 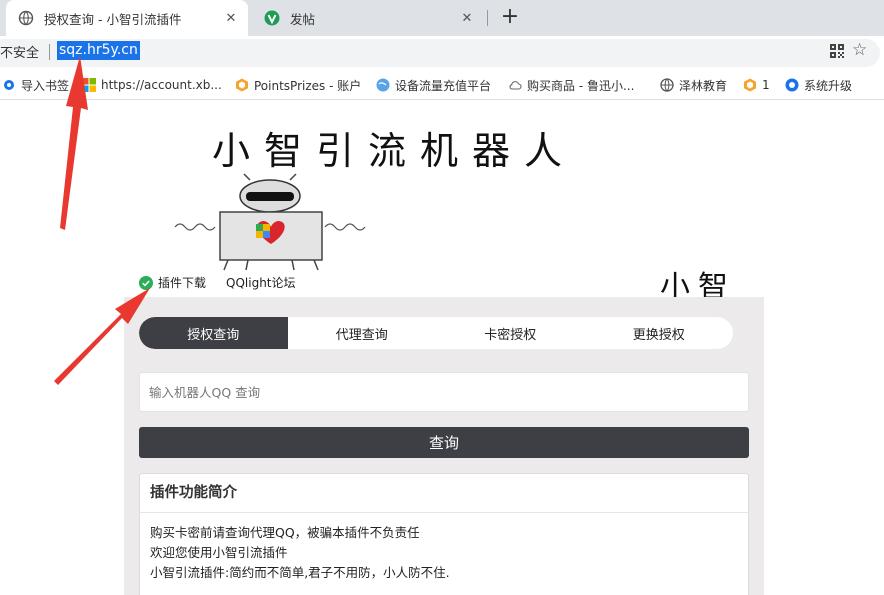 I want to click on windows-icon, so click(x=89, y=85).